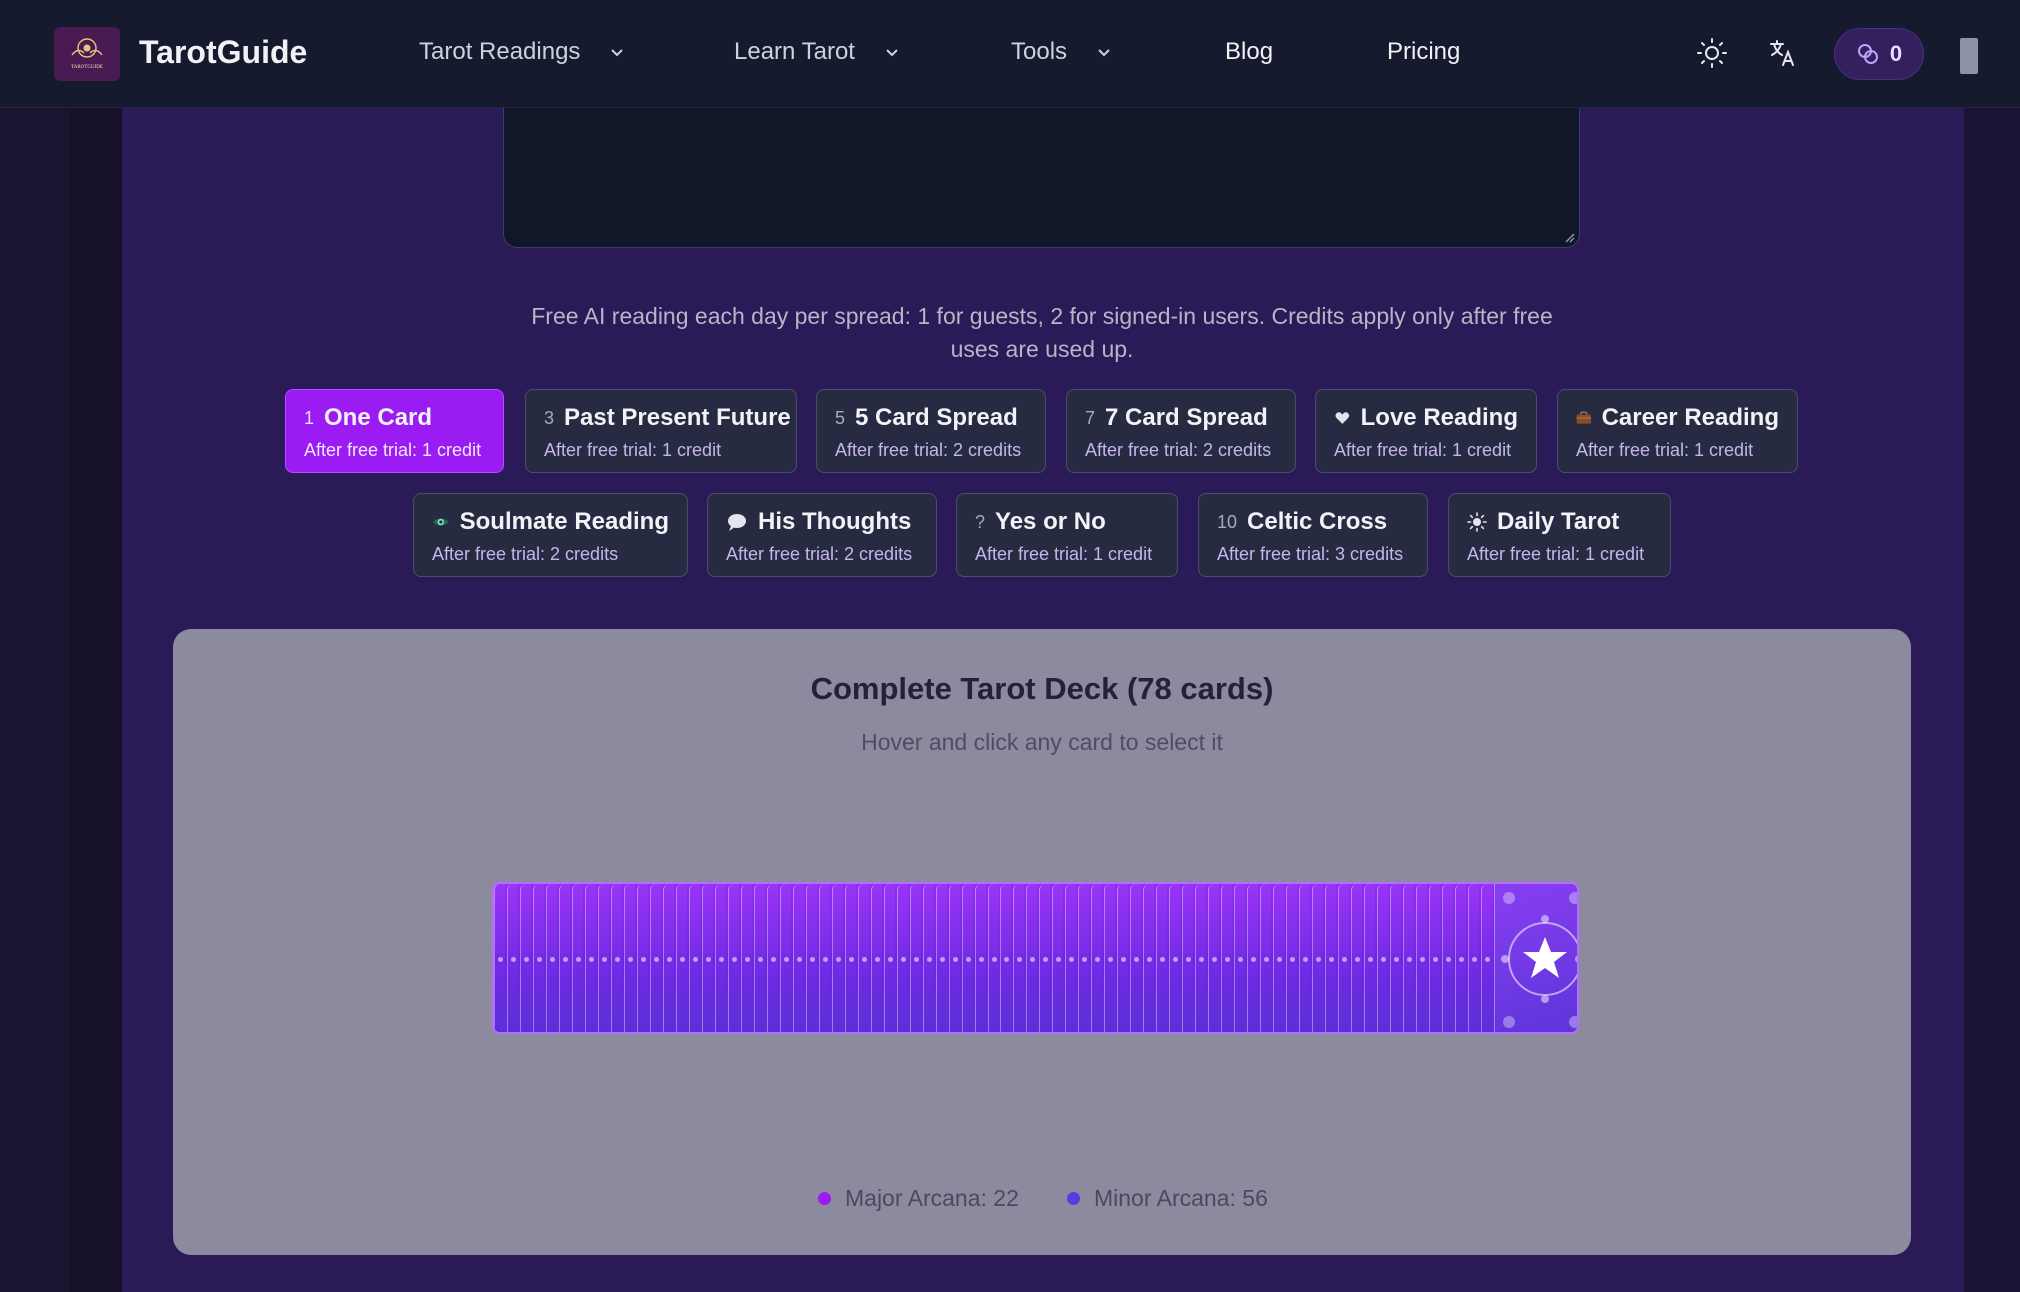 The width and height of the screenshot is (2020, 1292). What do you see at coordinates (522, 52) in the screenshot?
I see `nav-tarot-readings: Tarot Readings` at bounding box center [522, 52].